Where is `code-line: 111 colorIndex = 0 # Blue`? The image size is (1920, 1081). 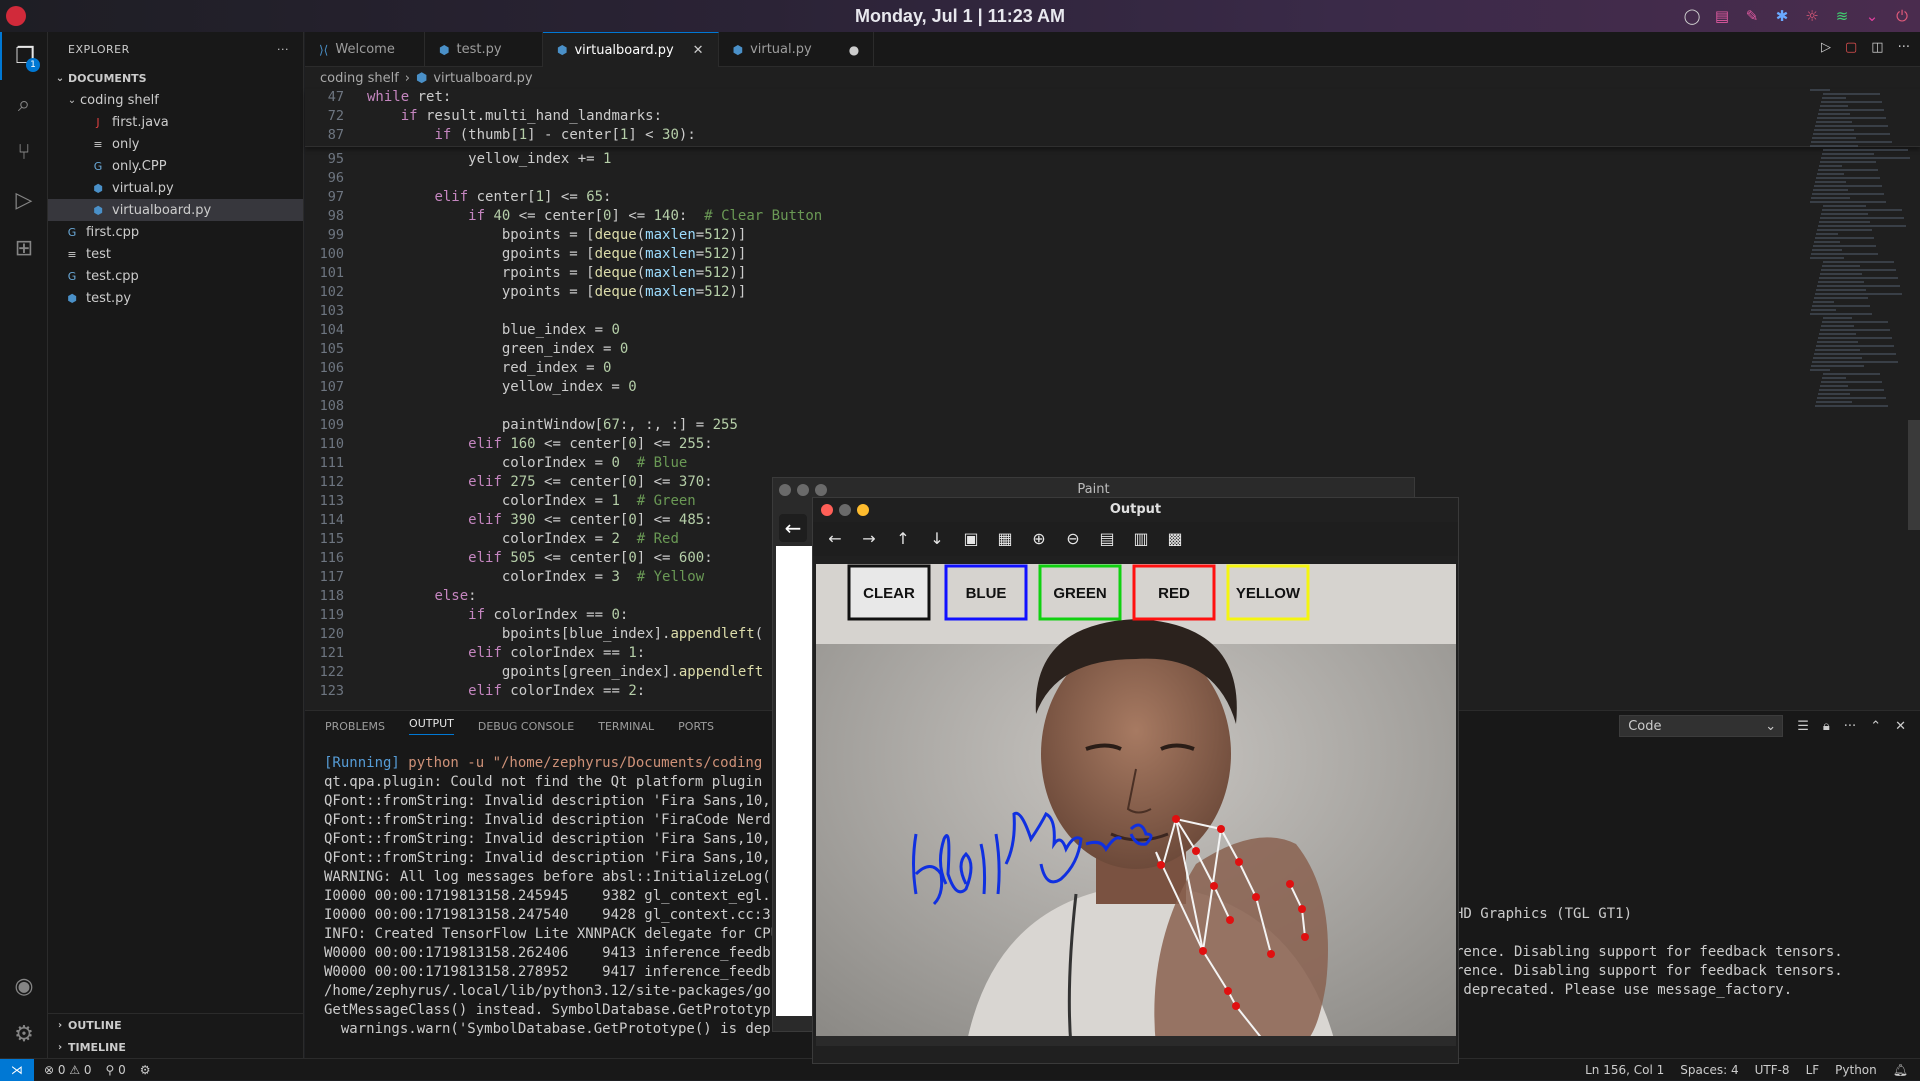
code-line: 111 colorIndex = 0 # Blue is located at coordinates (1112, 464).